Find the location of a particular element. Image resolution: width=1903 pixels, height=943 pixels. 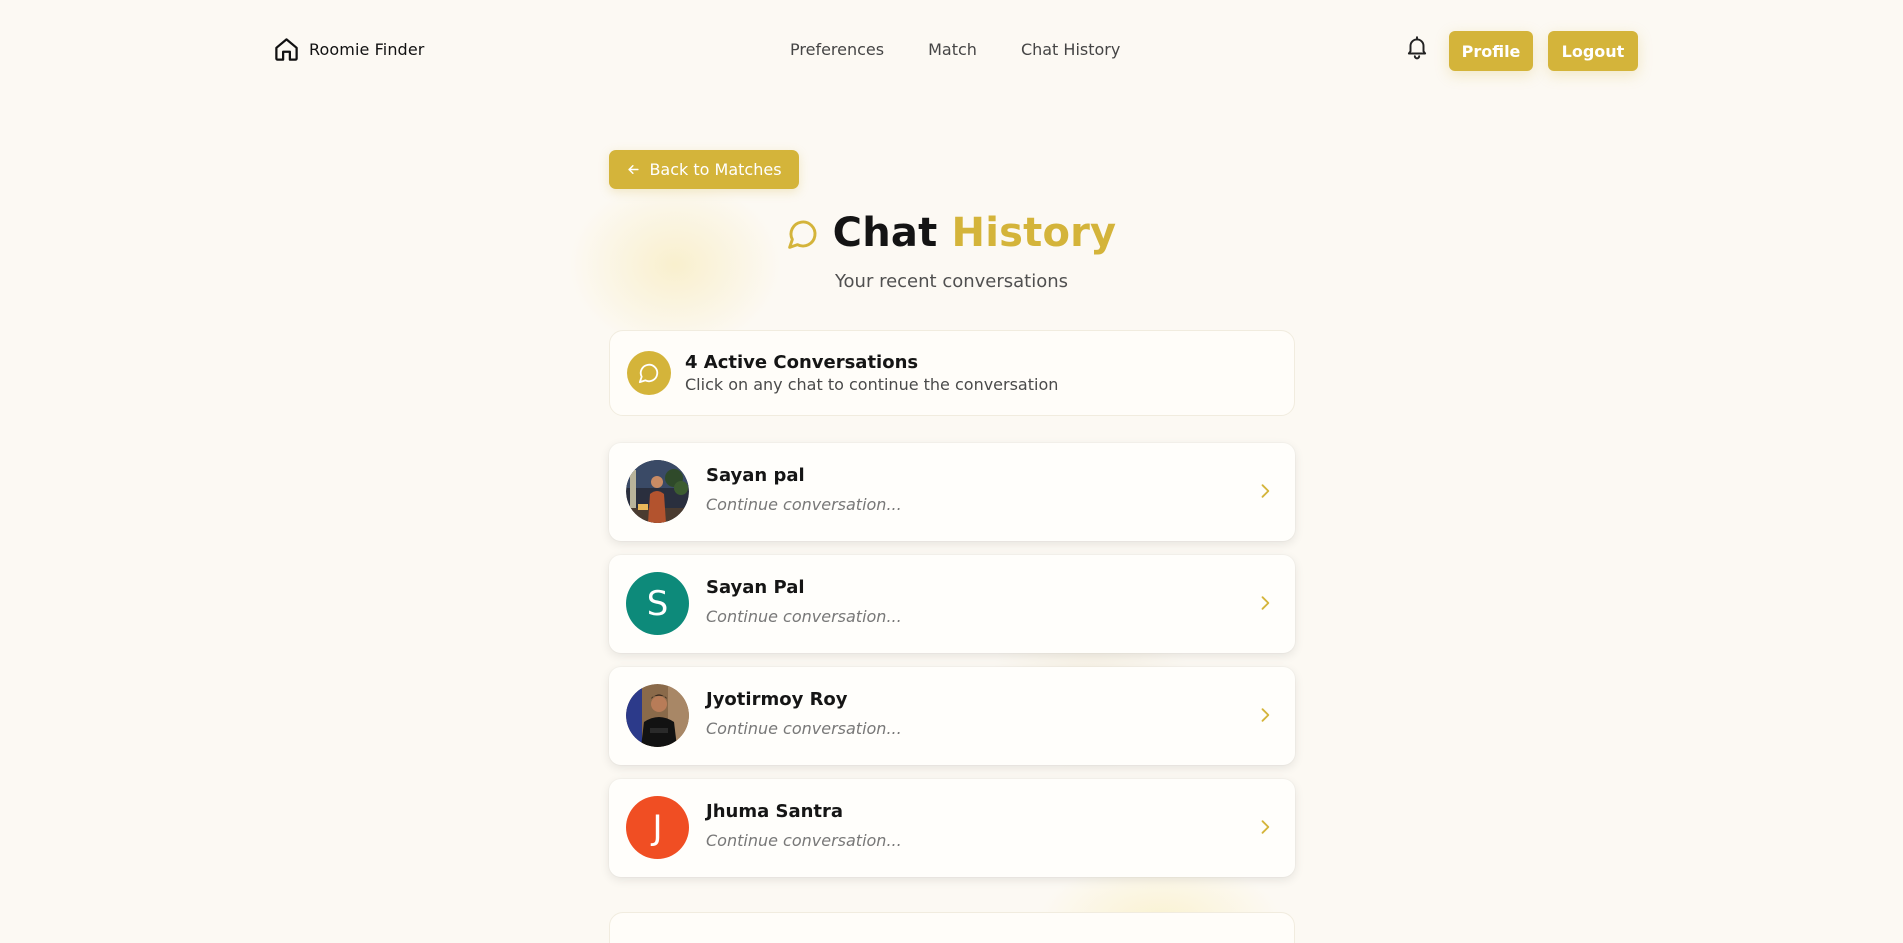

chat-name: Sayan Pal is located at coordinates (755, 587).